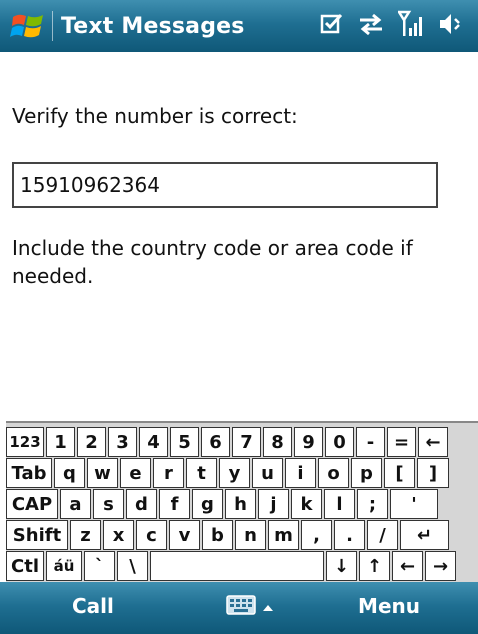 Image resolution: width=478 pixels, height=634 pixels. Describe the element at coordinates (433, 442) in the screenshot. I see `key-backspace: ←` at that location.